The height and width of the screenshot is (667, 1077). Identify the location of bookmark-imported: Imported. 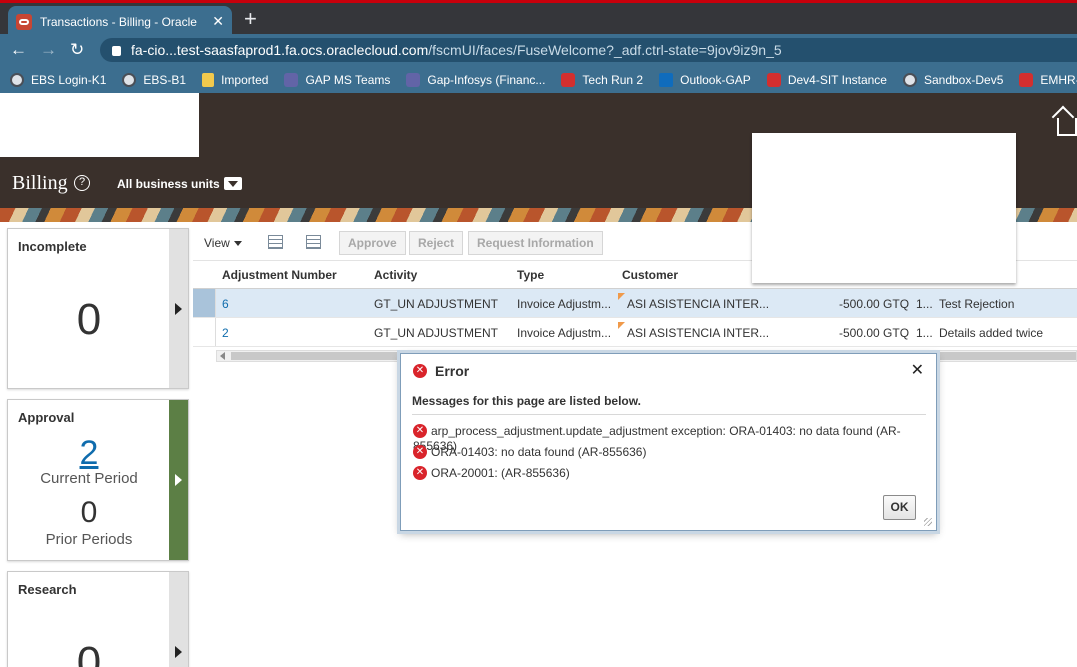
(235, 79).